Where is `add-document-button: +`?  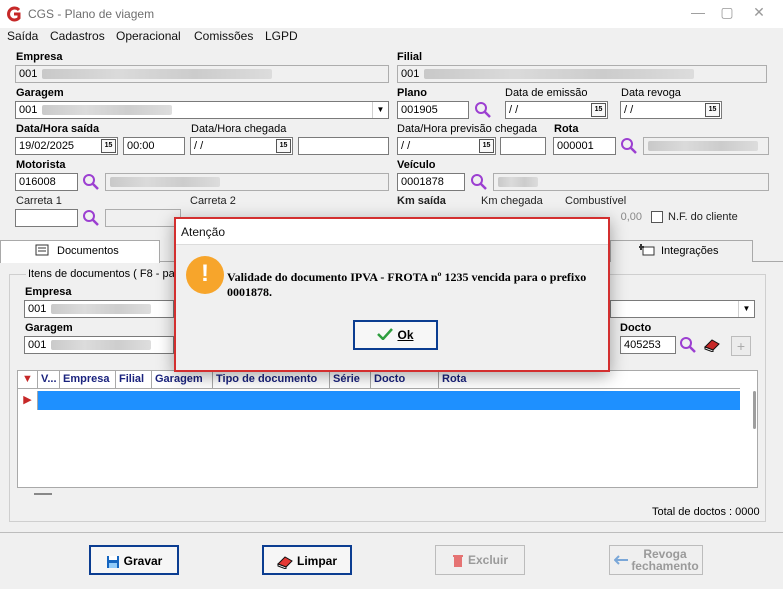 add-document-button: + is located at coordinates (741, 346).